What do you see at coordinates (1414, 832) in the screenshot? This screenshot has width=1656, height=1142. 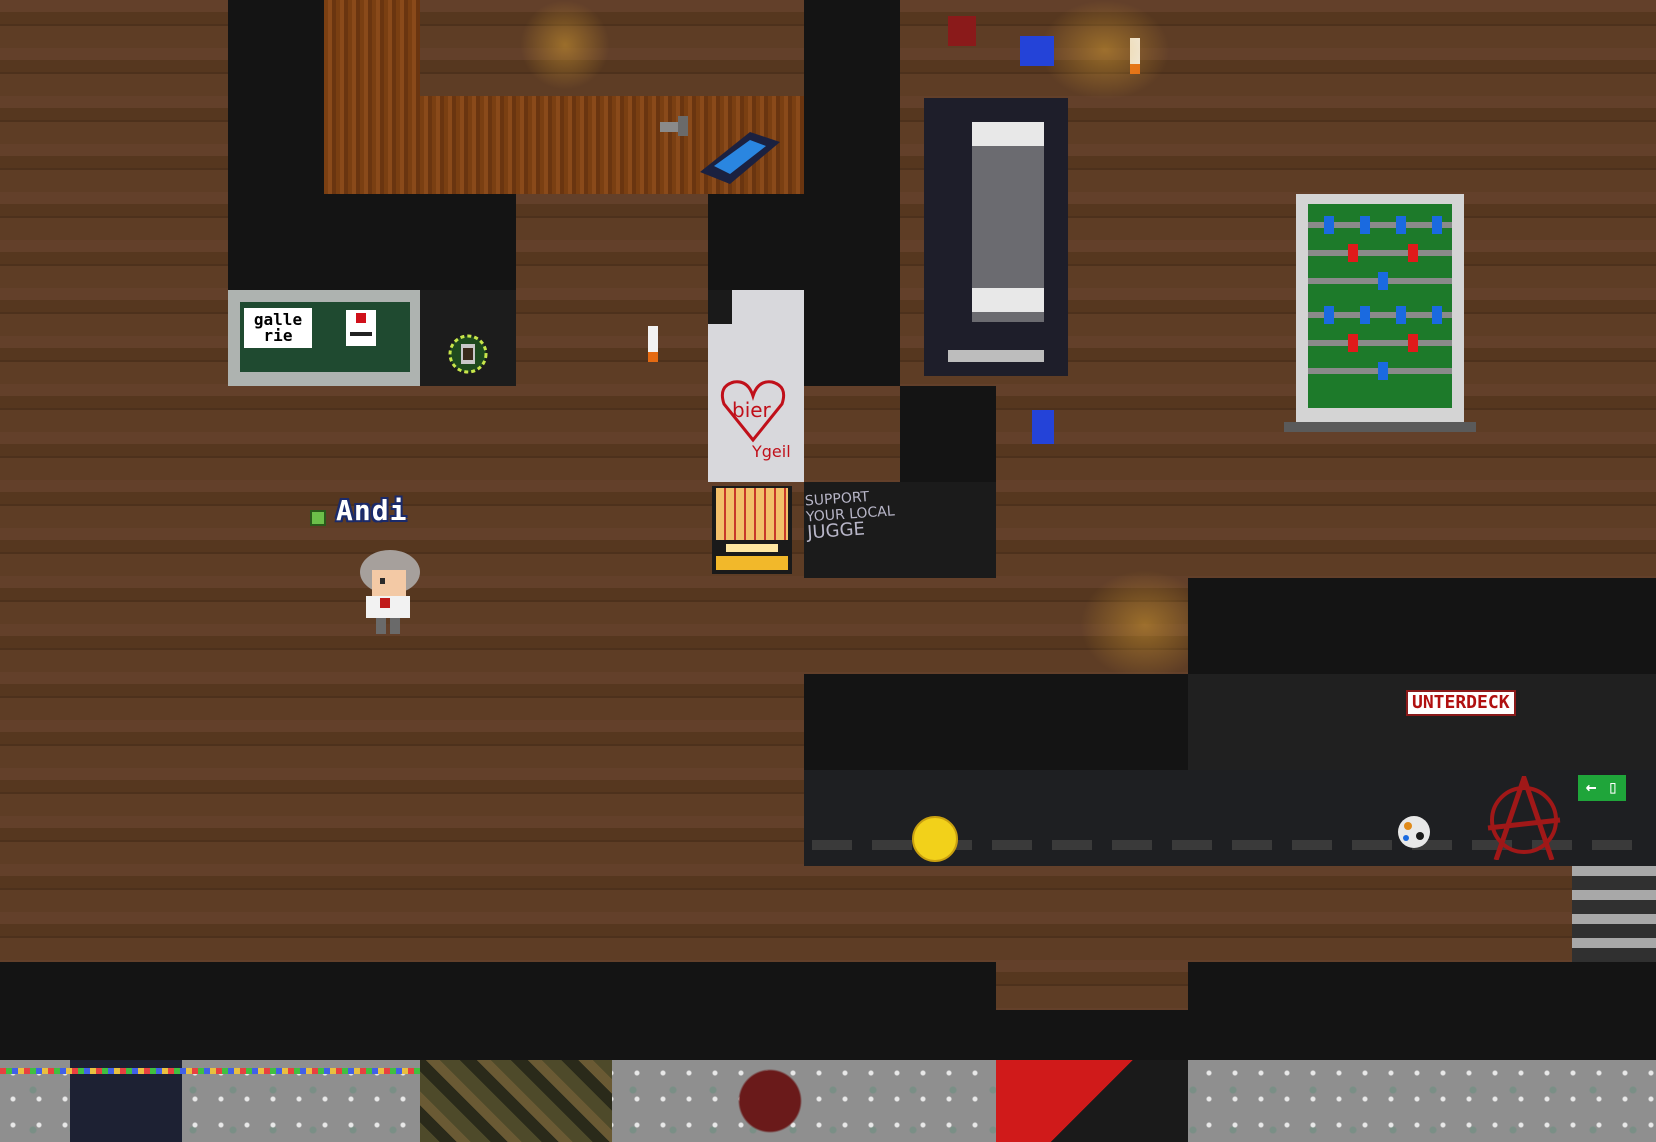 I see `sparkle-item-icon` at bounding box center [1414, 832].